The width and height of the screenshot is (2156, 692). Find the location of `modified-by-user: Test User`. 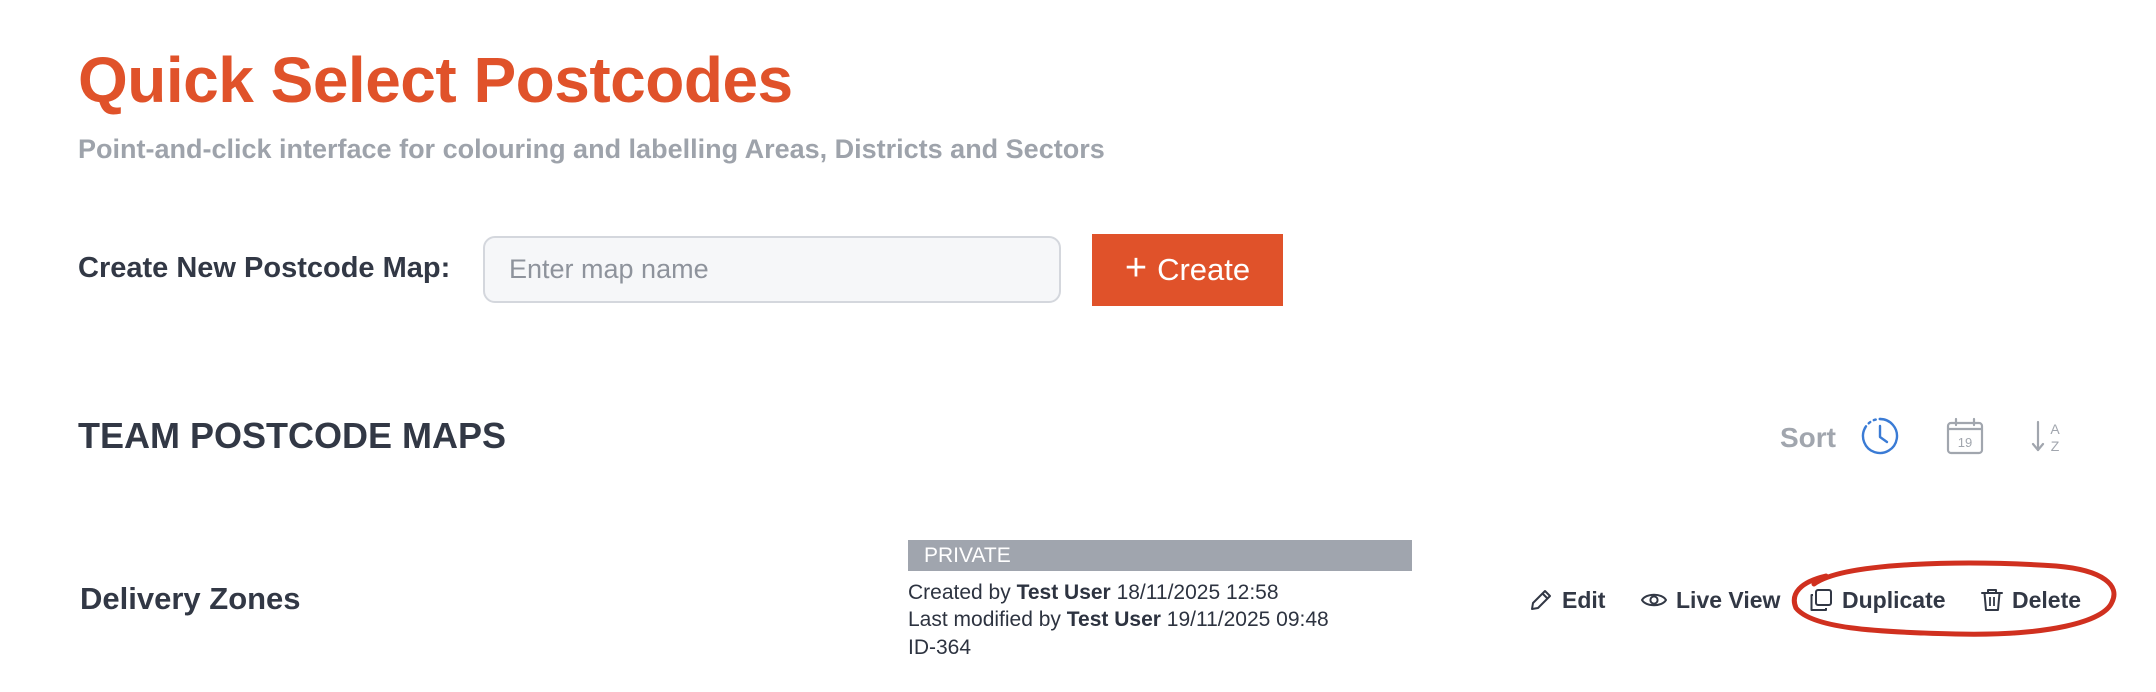

modified-by-user: Test User is located at coordinates (1113, 619).